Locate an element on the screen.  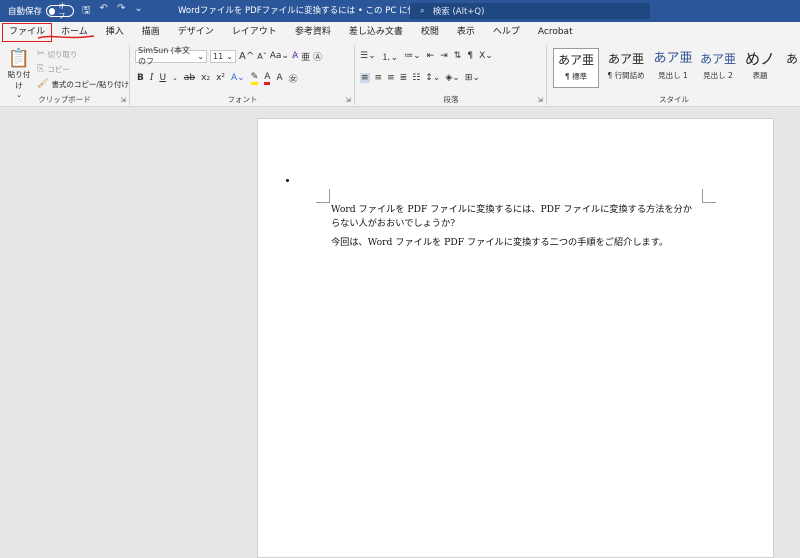
font-color-icon: A is located at coordinates (267, 78).